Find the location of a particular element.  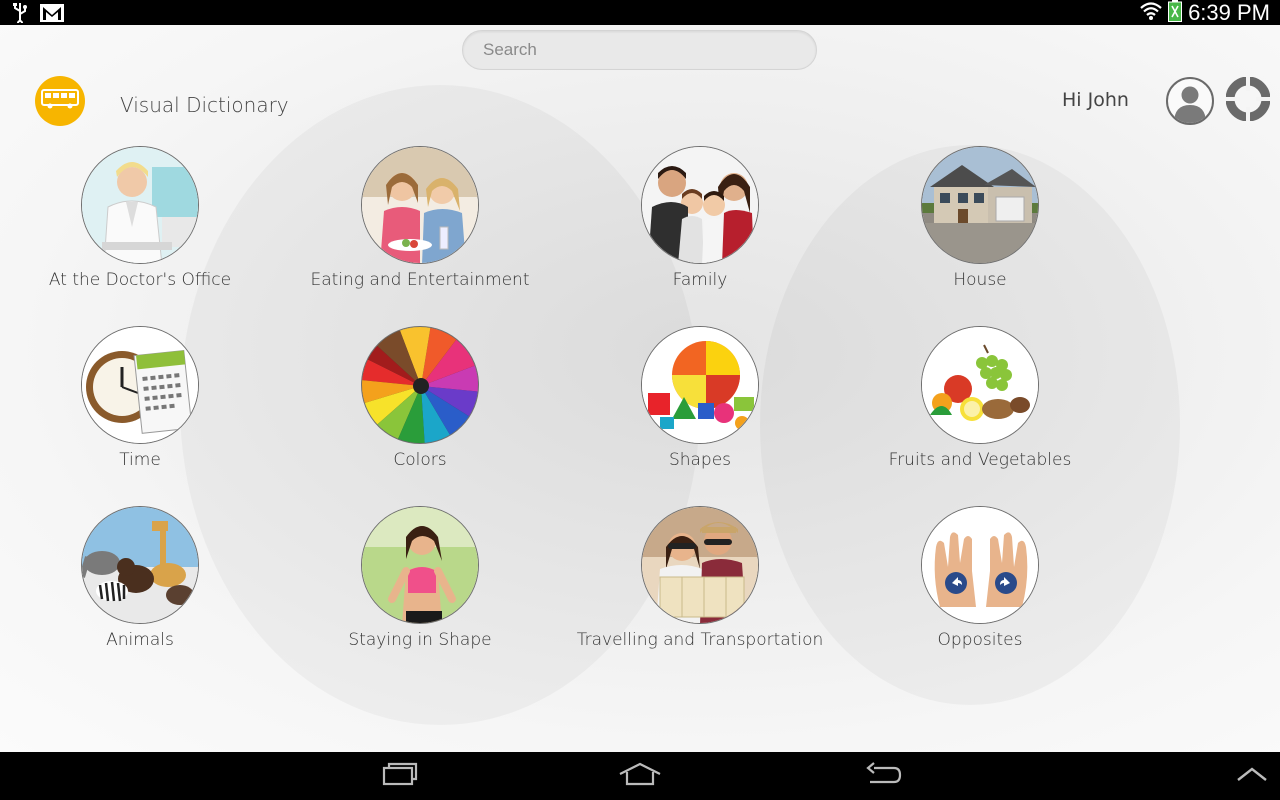

category-label: Colors is located at coordinates (420, 460).